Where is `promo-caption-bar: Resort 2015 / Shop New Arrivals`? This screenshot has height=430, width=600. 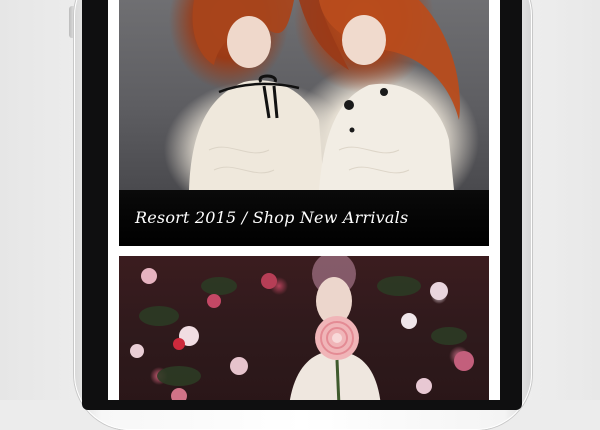 promo-caption-bar: Resort 2015 / Shop New Arrivals is located at coordinates (304, 218).